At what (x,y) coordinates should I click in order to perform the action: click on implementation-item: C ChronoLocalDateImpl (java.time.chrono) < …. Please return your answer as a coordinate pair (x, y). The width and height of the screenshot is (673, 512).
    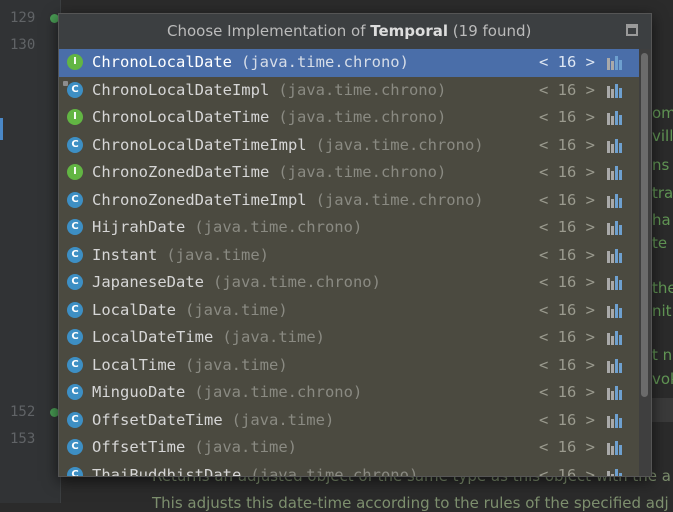
    Looking at the image, I should click on (349, 91).